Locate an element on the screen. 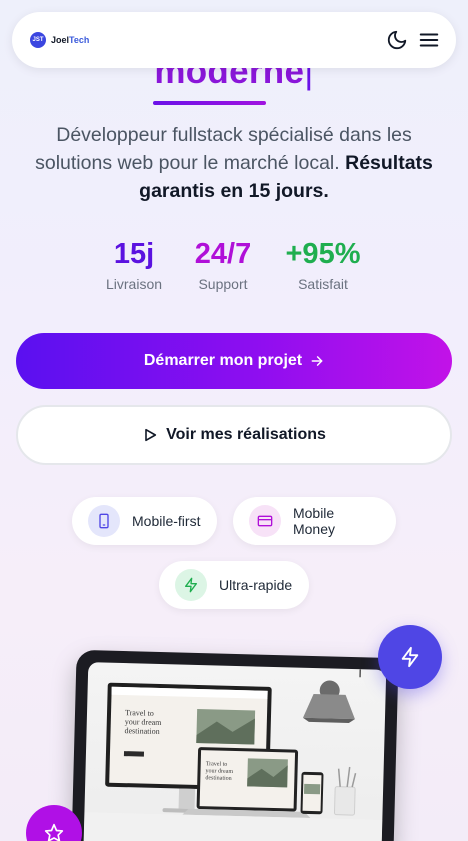 This screenshot has height=841, width=468. view-portfolio-button: Voir mes réalisations is located at coordinates (234, 435).